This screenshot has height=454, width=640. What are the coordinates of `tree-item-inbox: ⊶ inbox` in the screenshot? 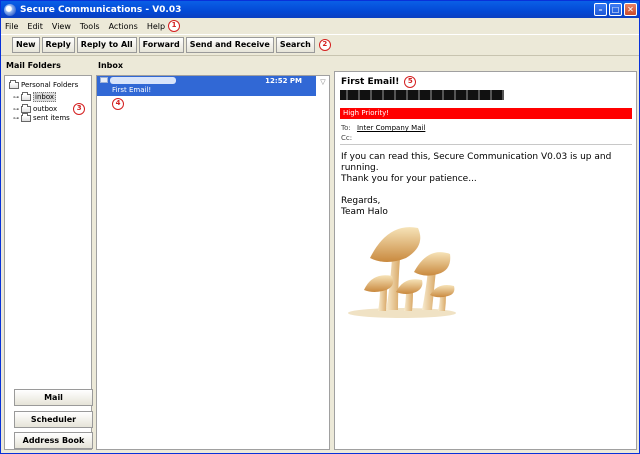 It's located at (35, 96).